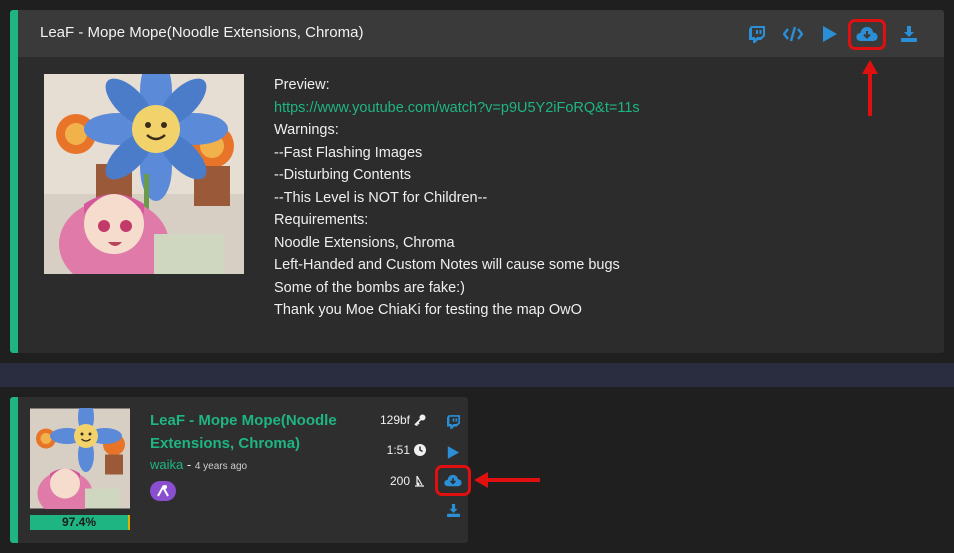  What do you see at coordinates (364, 242) in the screenshot?
I see `description-line: Noodle Extensions, Chroma` at bounding box center [364, 242].